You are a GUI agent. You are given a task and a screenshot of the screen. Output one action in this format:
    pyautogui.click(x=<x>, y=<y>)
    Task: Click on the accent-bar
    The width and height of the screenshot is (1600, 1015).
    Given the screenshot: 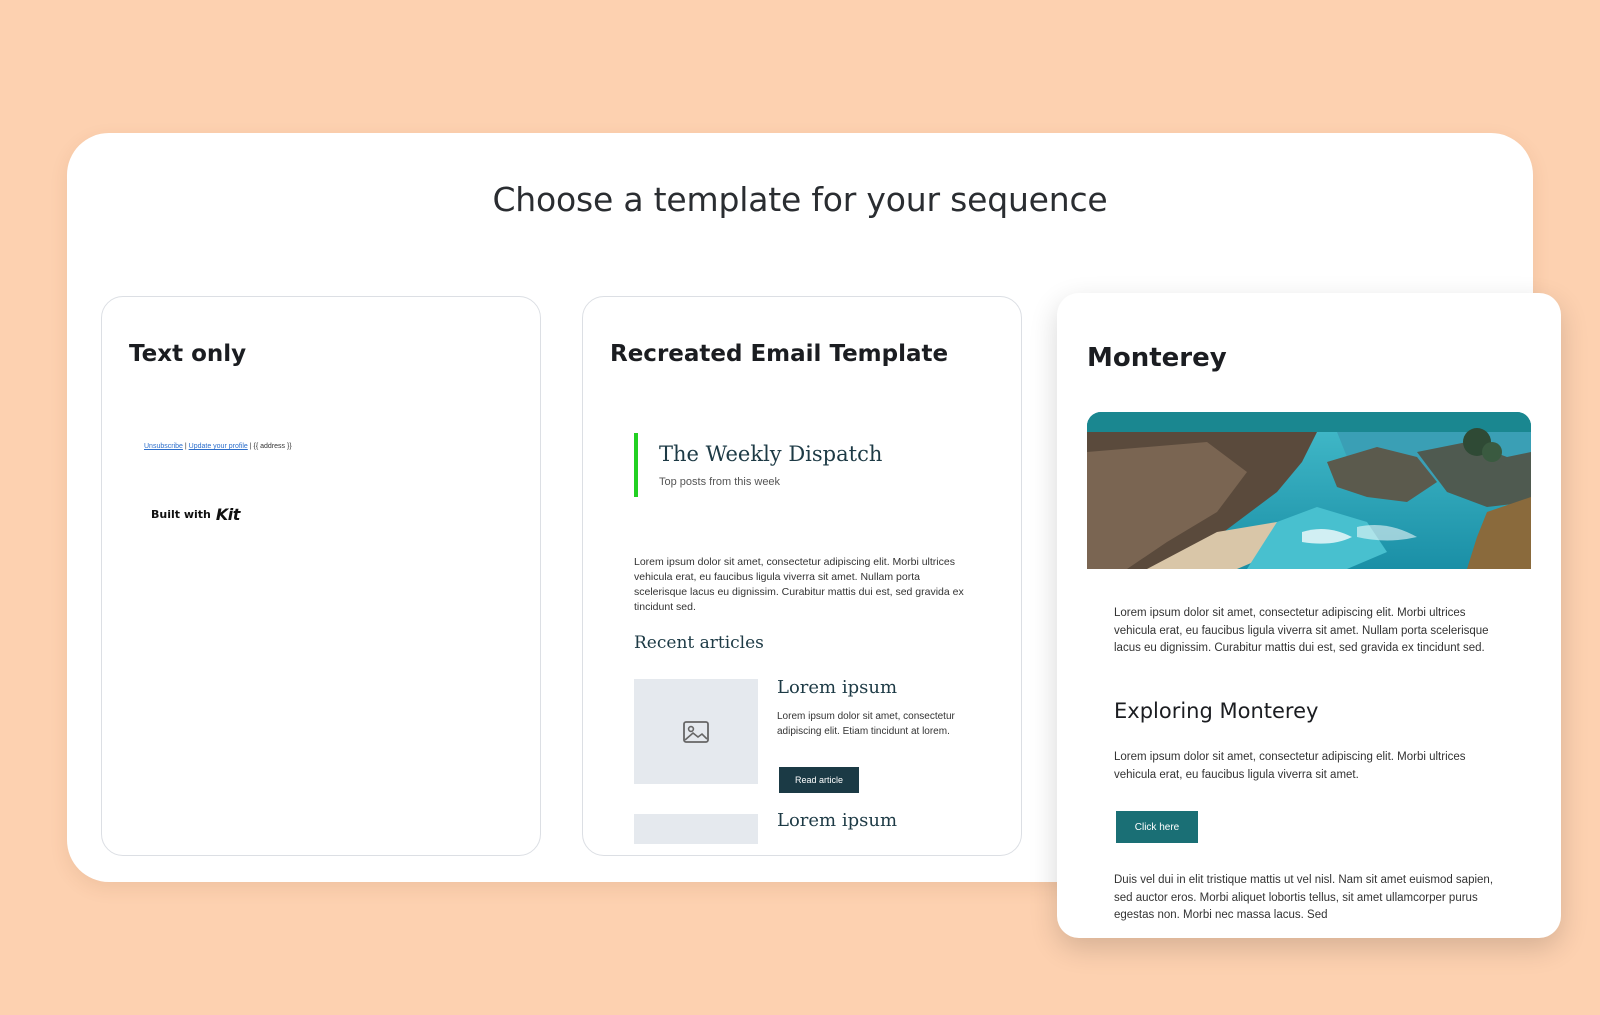 What is the action you would take?
    pyautogui.click(x=636, y=465)
    